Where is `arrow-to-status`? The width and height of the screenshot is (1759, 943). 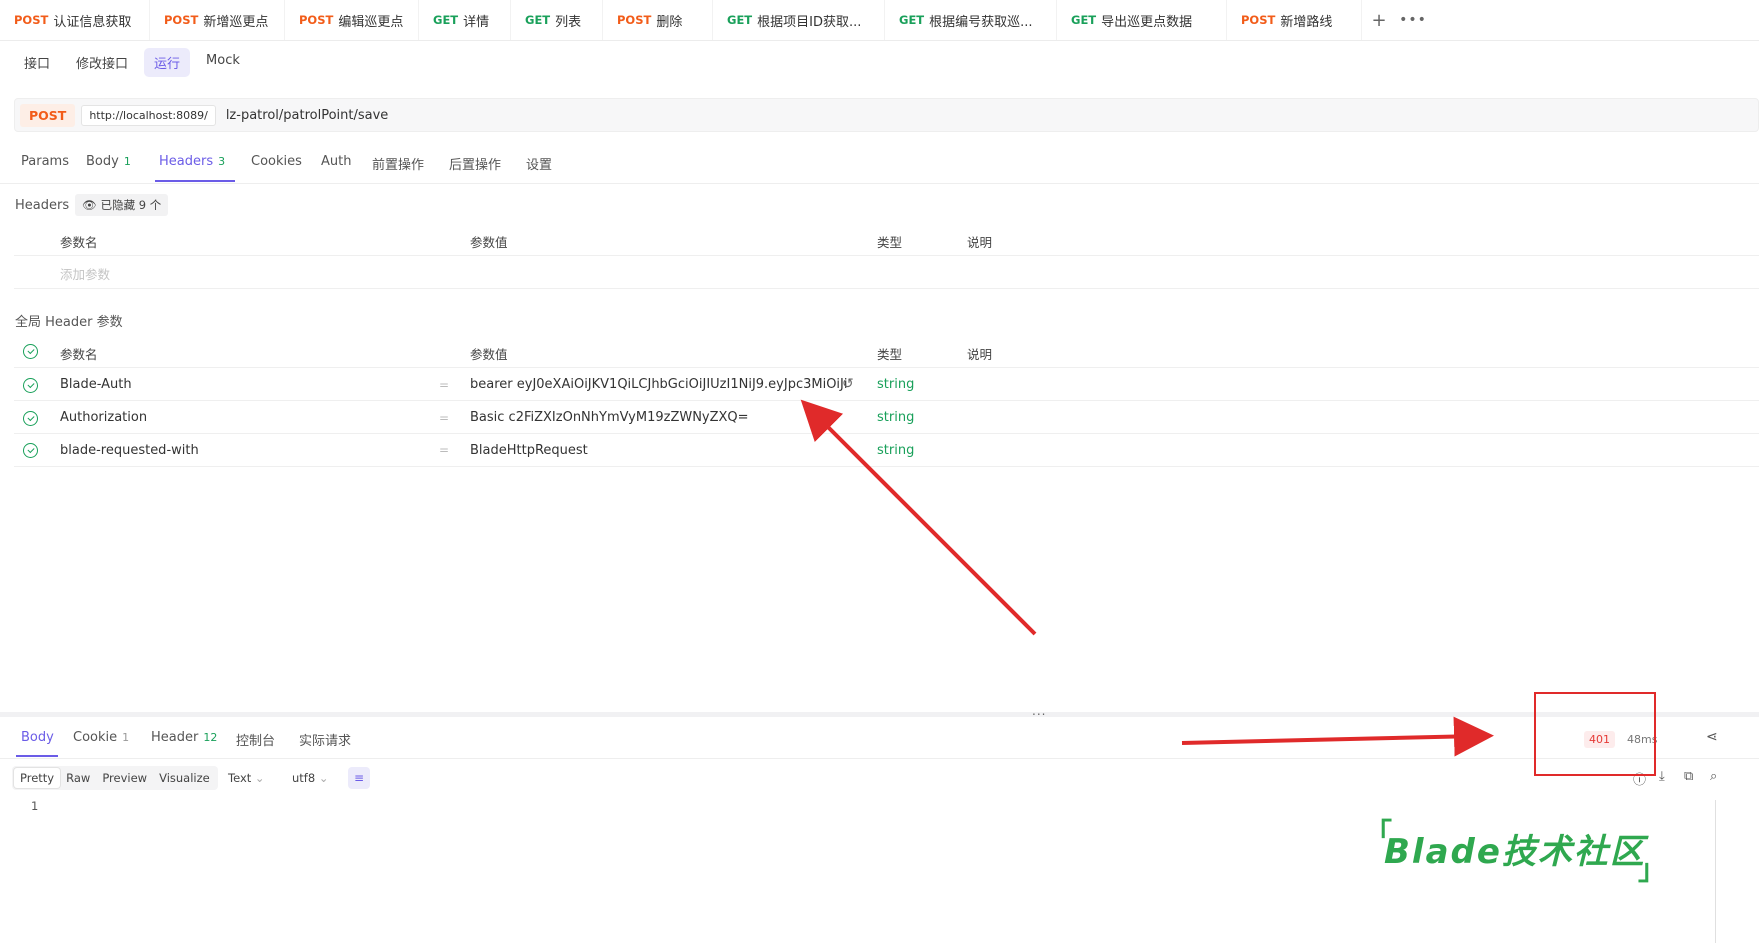
arrow-to-status is located at coordinates (1337, 736).